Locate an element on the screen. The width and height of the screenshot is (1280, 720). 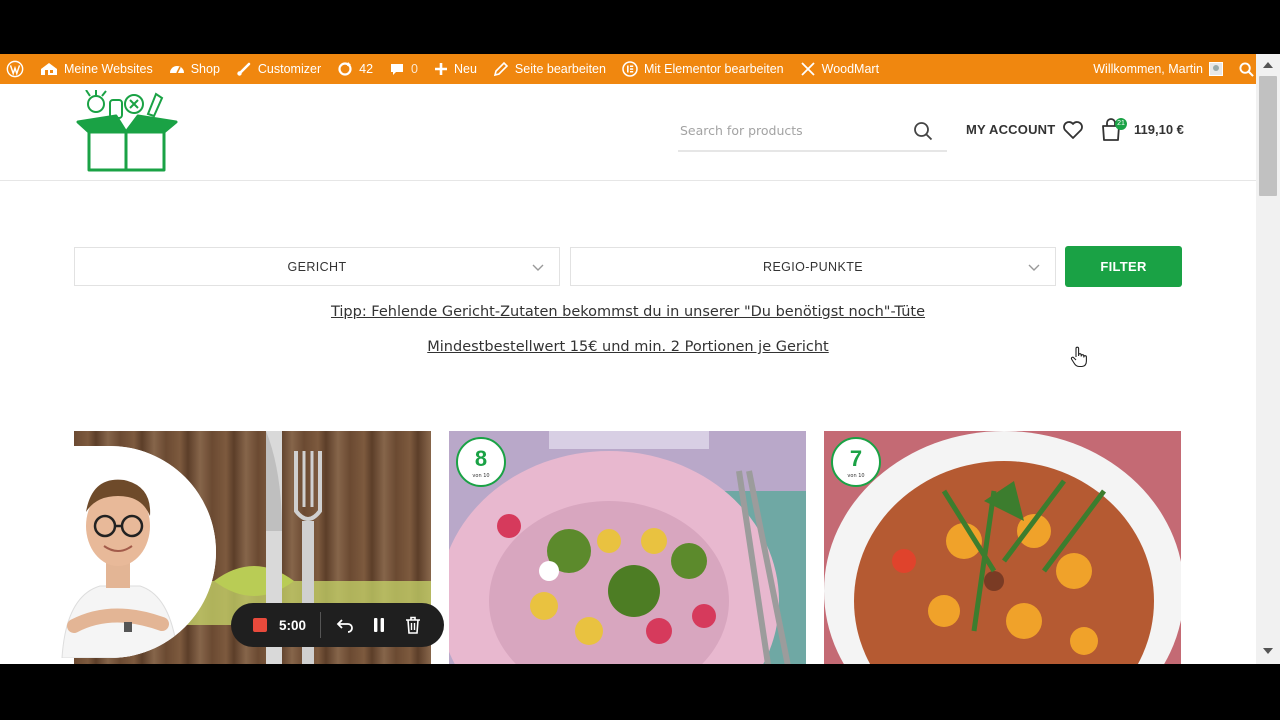
delete-button is located at coordinates (413, 625).